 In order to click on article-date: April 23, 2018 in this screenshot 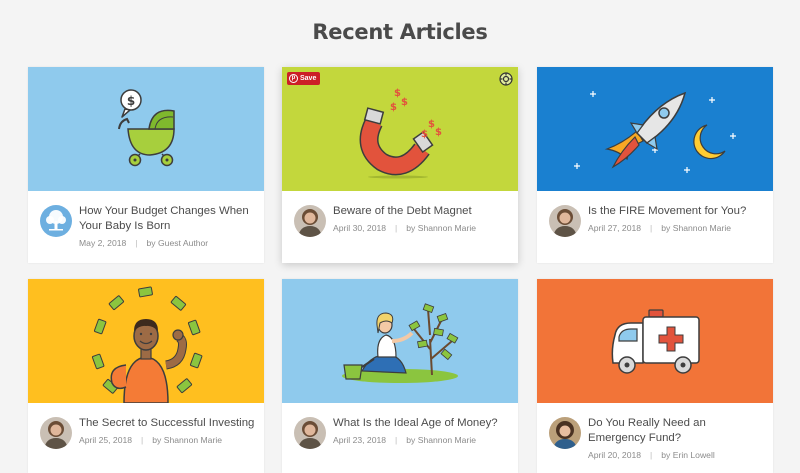, I will do `click(360, 440)`.